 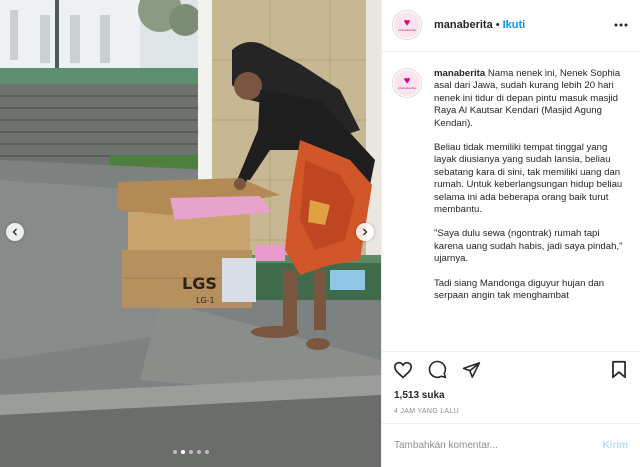 What do you see at coordinates (459, 73) in the screenshot?
I see `caption-username: manaberita` at bounding box center [459, 73].